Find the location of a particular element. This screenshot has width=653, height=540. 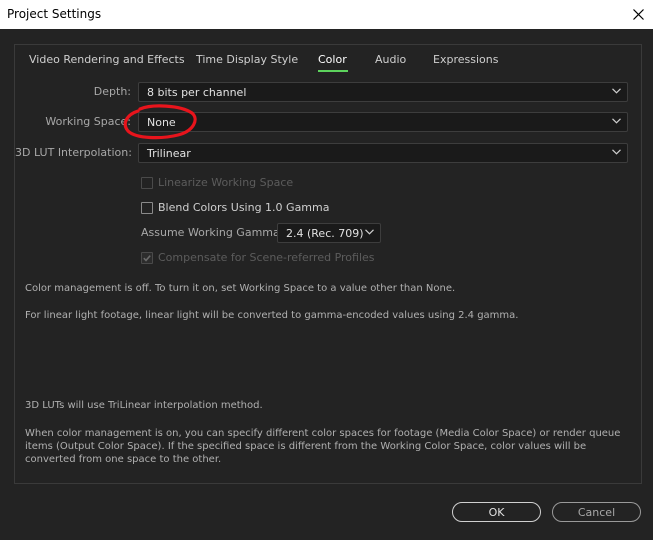

assume-gamma-select: 2.4 (Rec. 709) is located at coordinates (329, 233).